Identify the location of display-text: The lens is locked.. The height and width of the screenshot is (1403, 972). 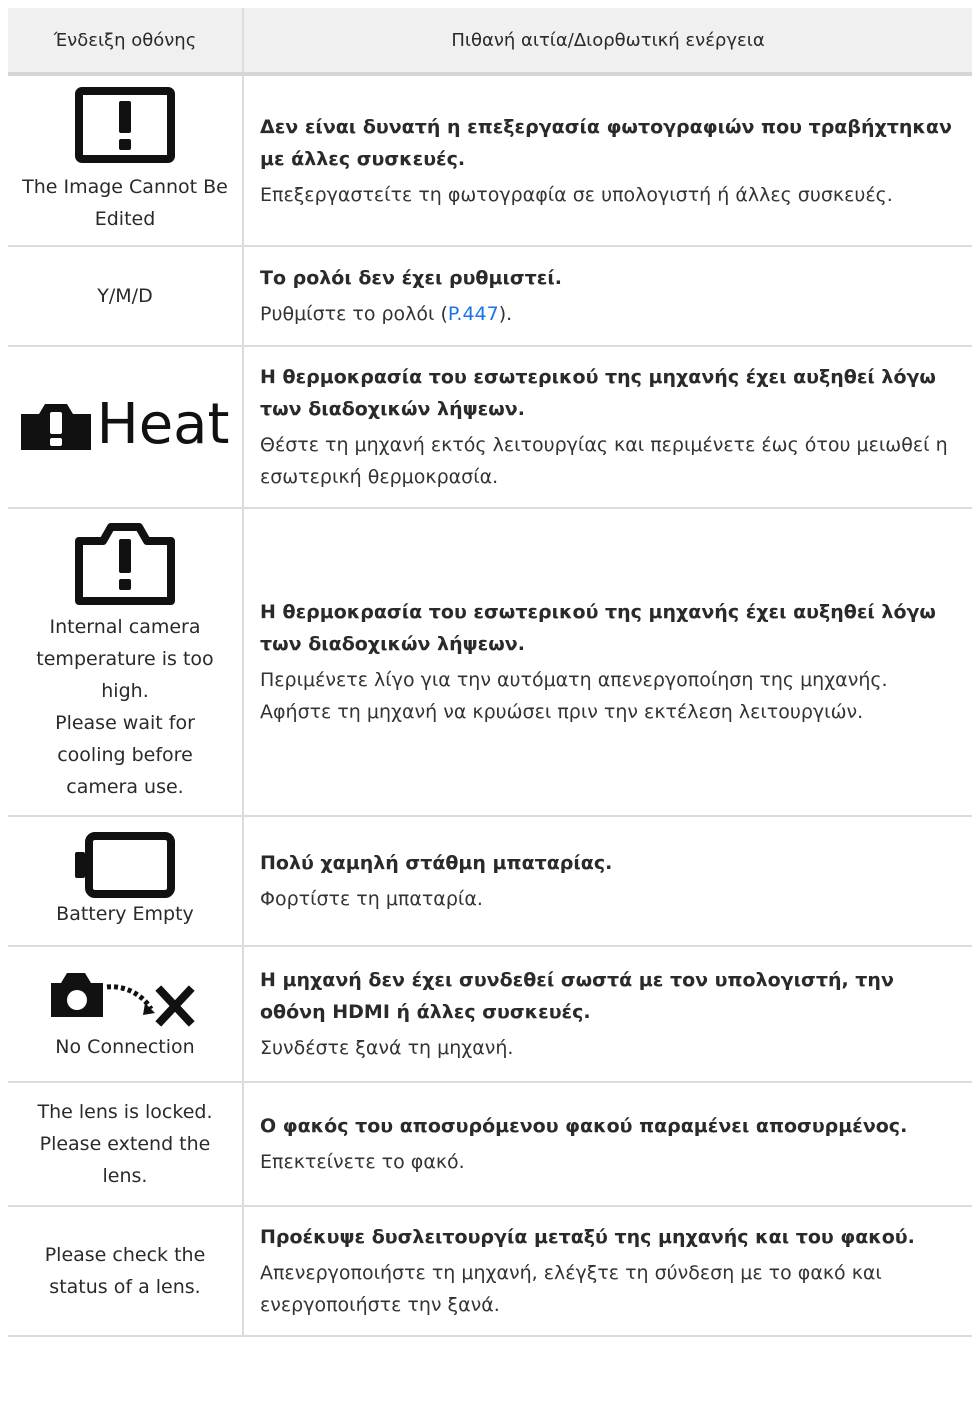
(125, 1112).